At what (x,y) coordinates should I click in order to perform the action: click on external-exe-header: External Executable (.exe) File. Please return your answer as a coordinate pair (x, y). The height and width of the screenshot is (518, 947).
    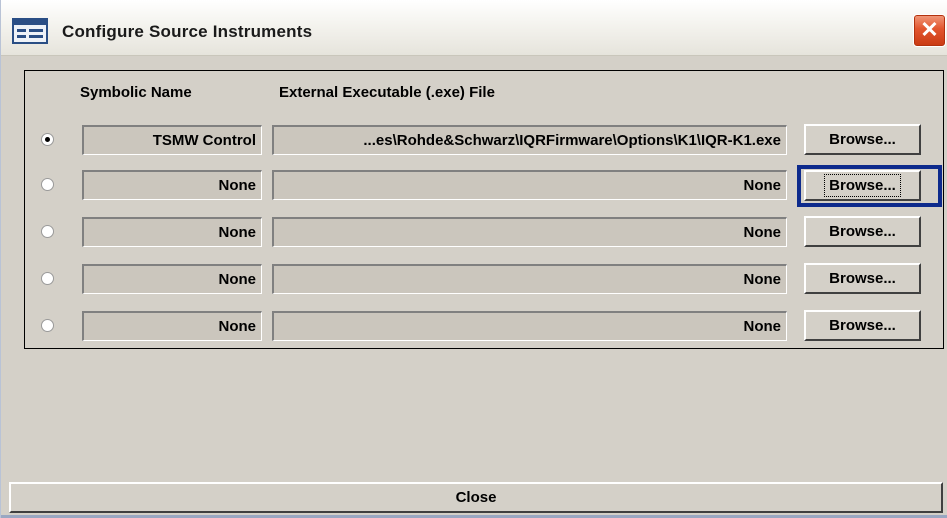
    Looking at the image, I should click on (387, 92).